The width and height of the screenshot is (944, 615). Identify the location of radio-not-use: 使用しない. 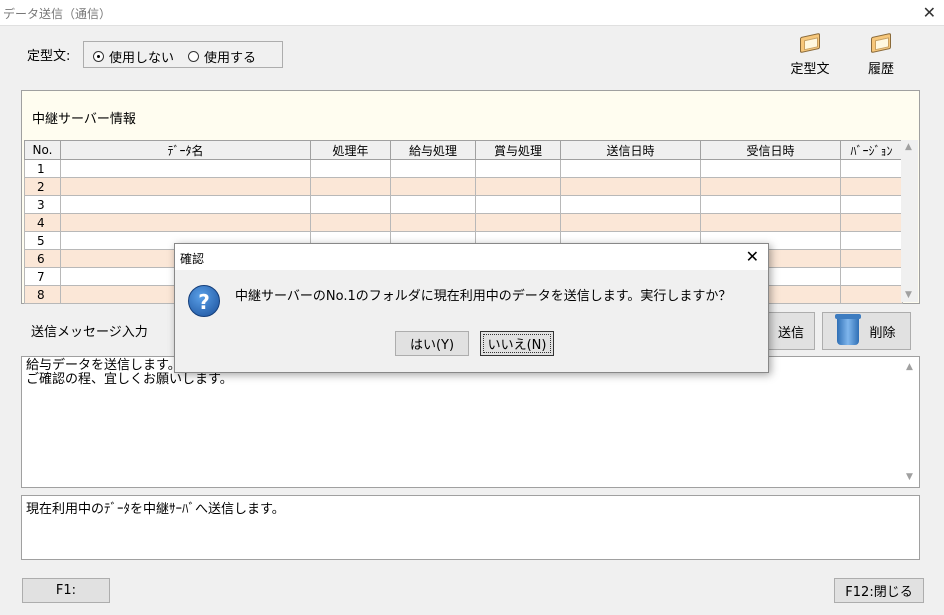
(133, 56).